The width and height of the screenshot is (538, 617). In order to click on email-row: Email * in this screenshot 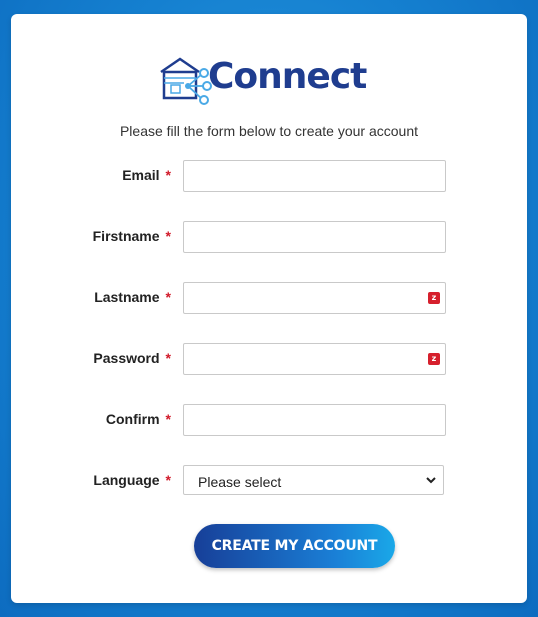, I will do `click(269, 176)`.